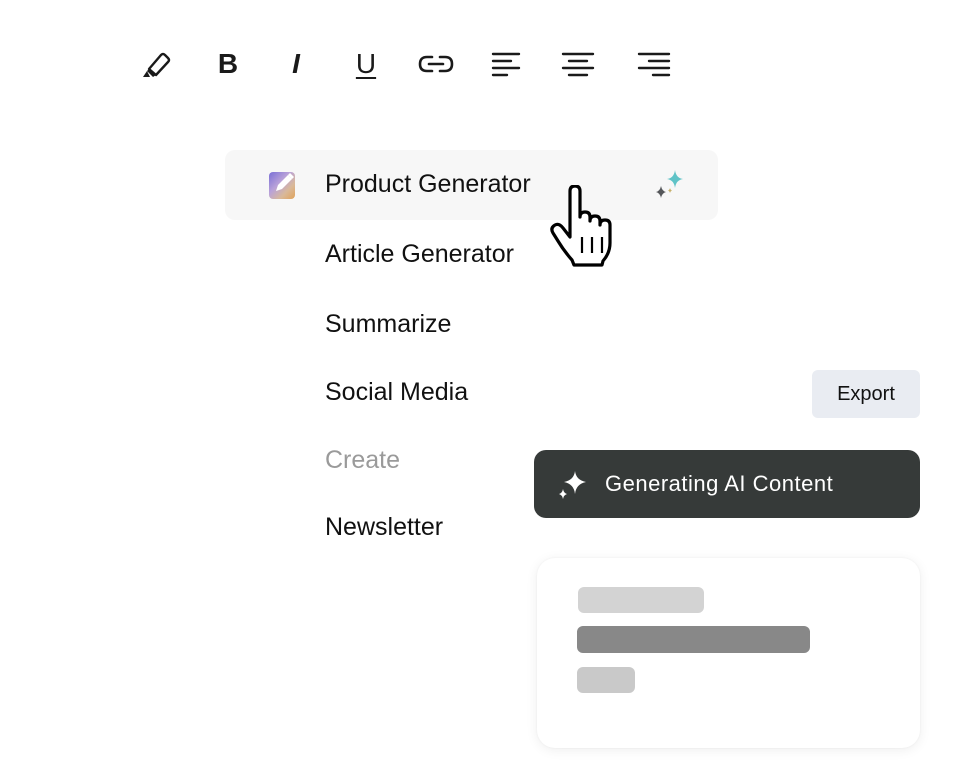  I want to click on underline-glyph: U, so click(366, 63).